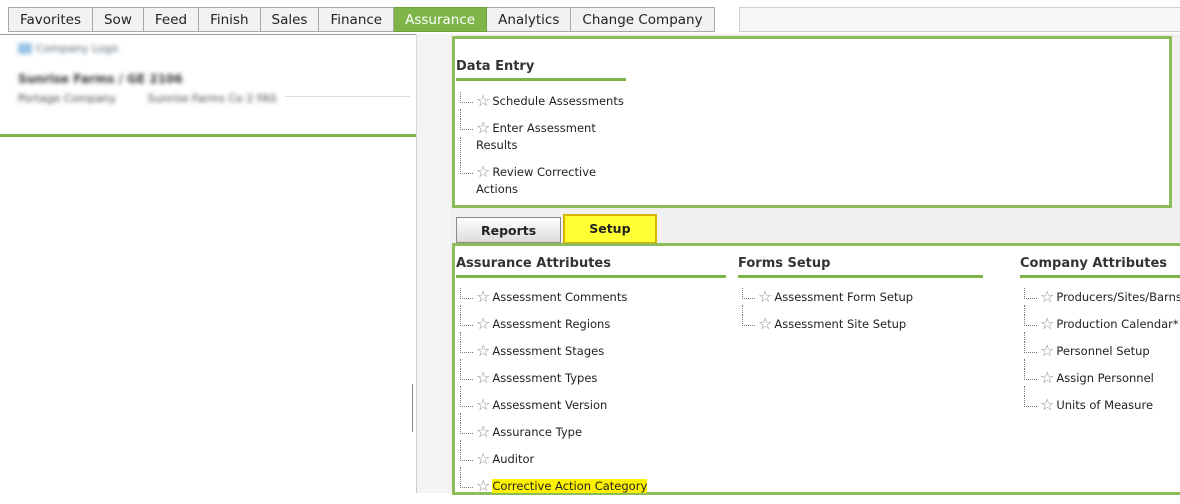 This screenshot has width=1180, height=504. I want to click on menu-item-assessment-version: ☆ Assessment Version, so click(591, 400).